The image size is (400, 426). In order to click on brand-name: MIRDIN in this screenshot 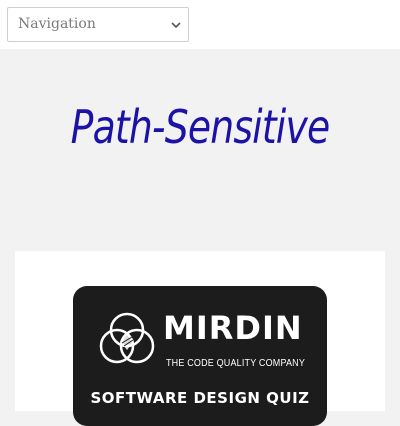, I will do `click(233, 328)`.